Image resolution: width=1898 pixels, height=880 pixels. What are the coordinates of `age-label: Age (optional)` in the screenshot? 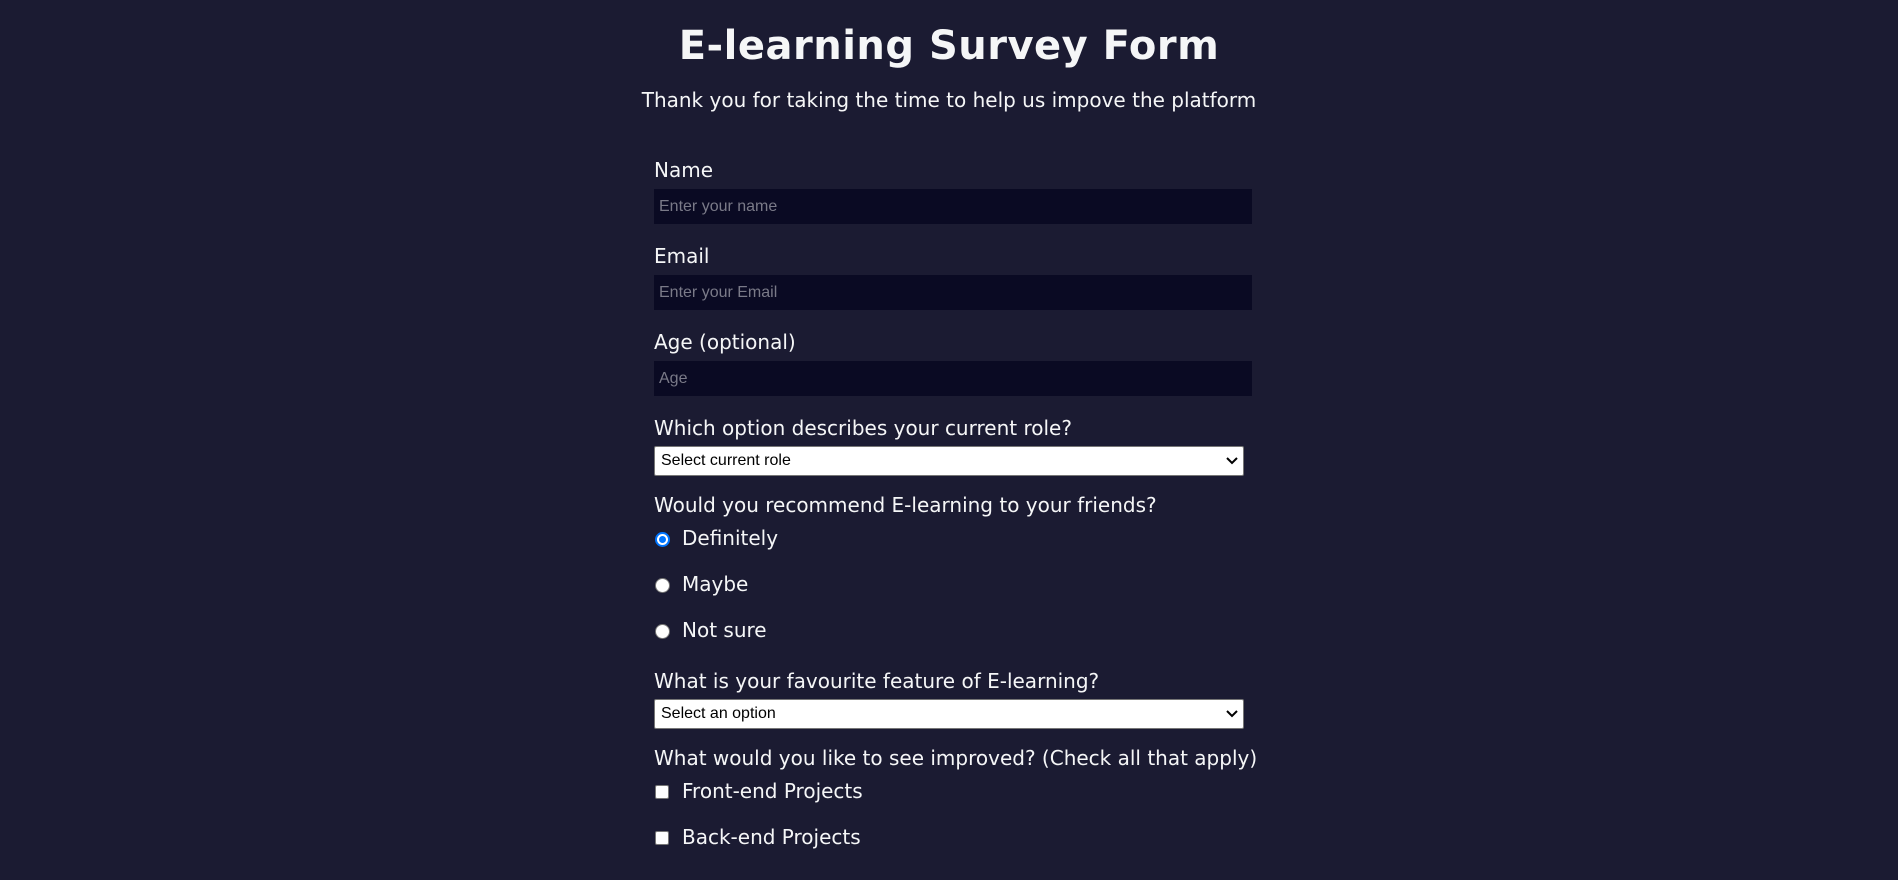 It's located at (725, 342).